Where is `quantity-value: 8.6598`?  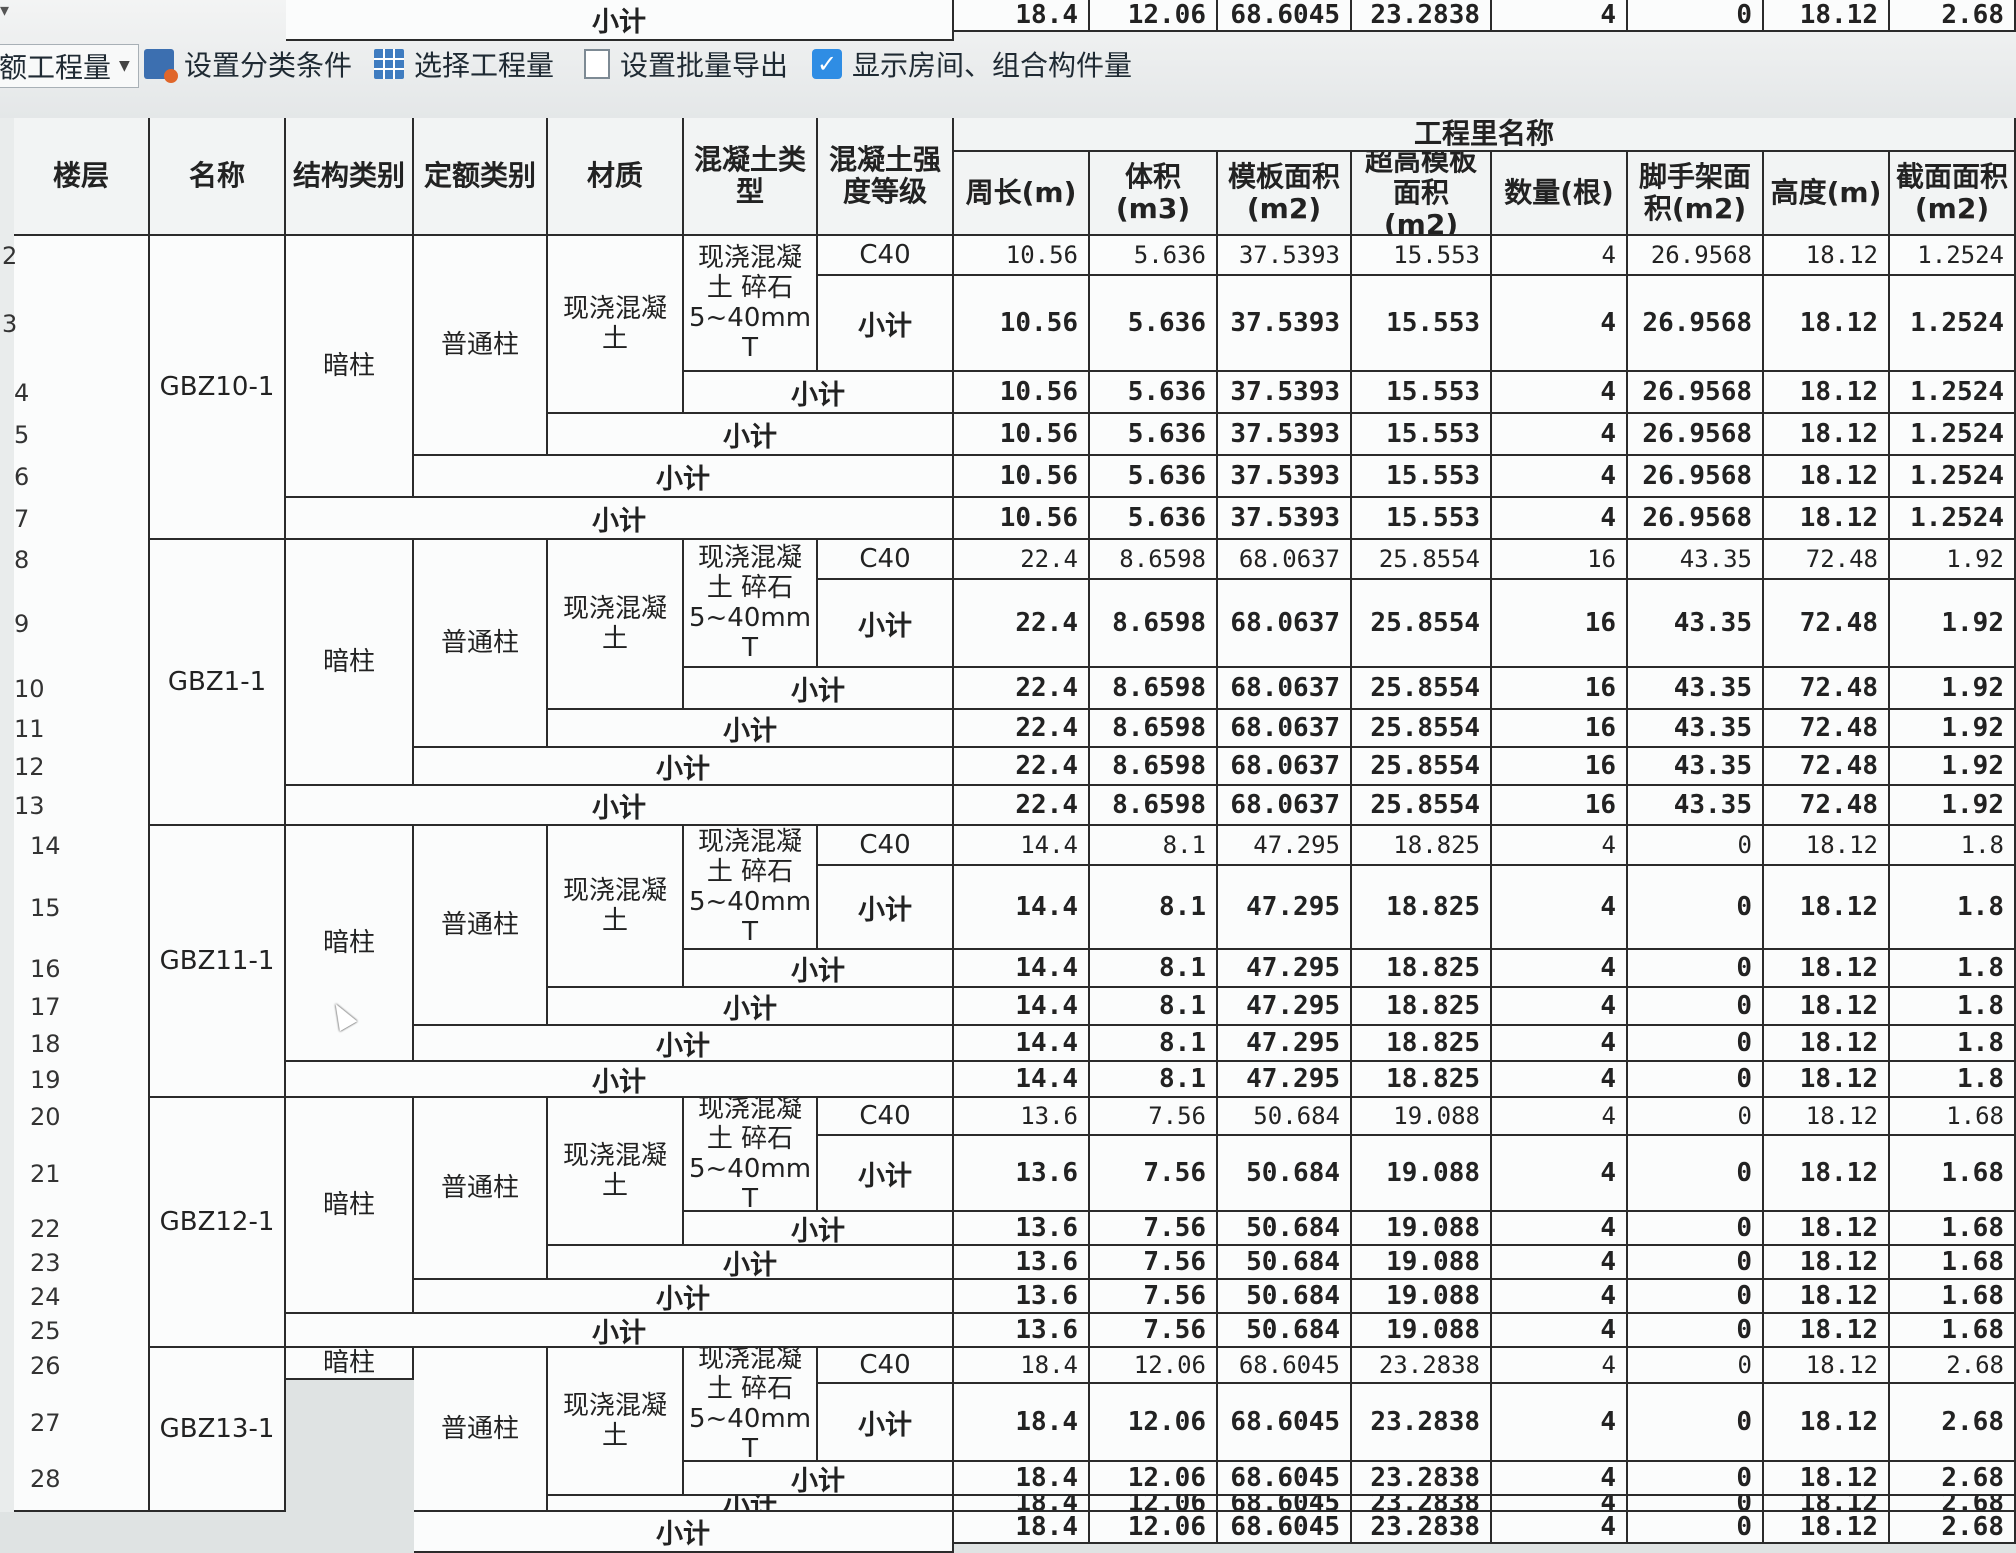 quantity-value: 8.6598 is located at coordinates (1154, 560).